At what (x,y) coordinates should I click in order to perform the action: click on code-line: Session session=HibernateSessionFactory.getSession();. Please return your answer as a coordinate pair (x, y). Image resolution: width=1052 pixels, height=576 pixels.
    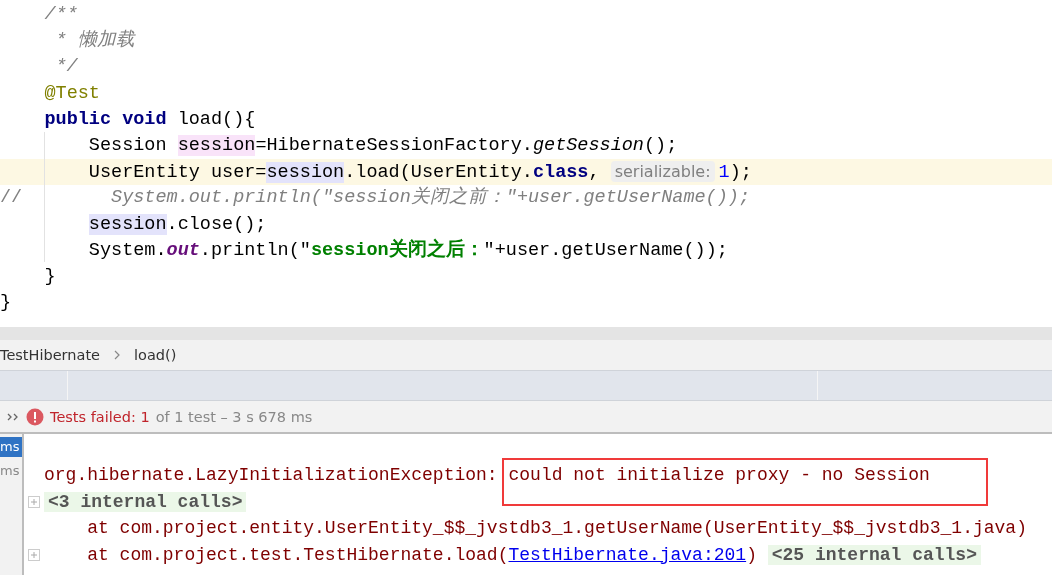
    Looking at the image, I should click on (383, 145).